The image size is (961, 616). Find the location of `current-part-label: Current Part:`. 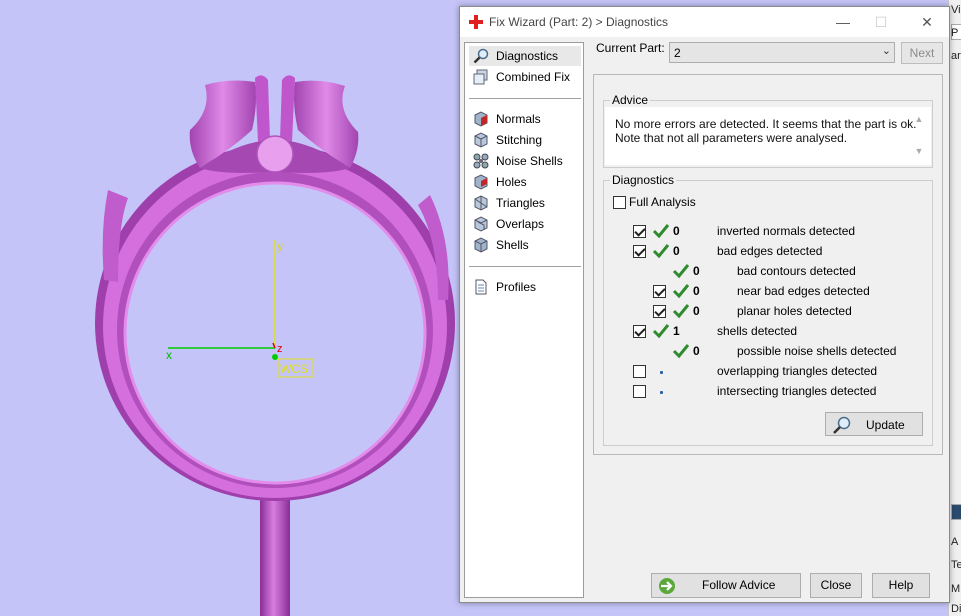

current-part-label: Current Part: is located at coordinates (630, 48).